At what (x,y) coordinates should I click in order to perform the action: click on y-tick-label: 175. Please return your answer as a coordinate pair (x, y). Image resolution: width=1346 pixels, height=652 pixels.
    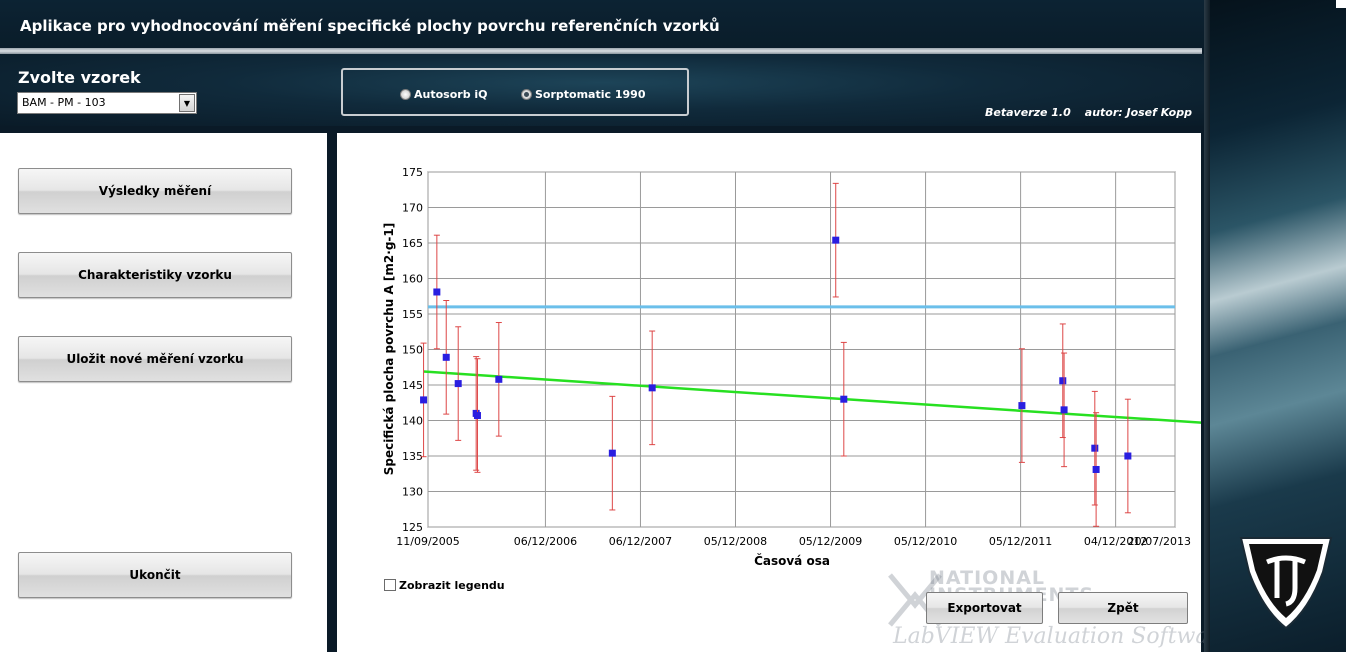
    Looking at the image, I should click on (412, 172).